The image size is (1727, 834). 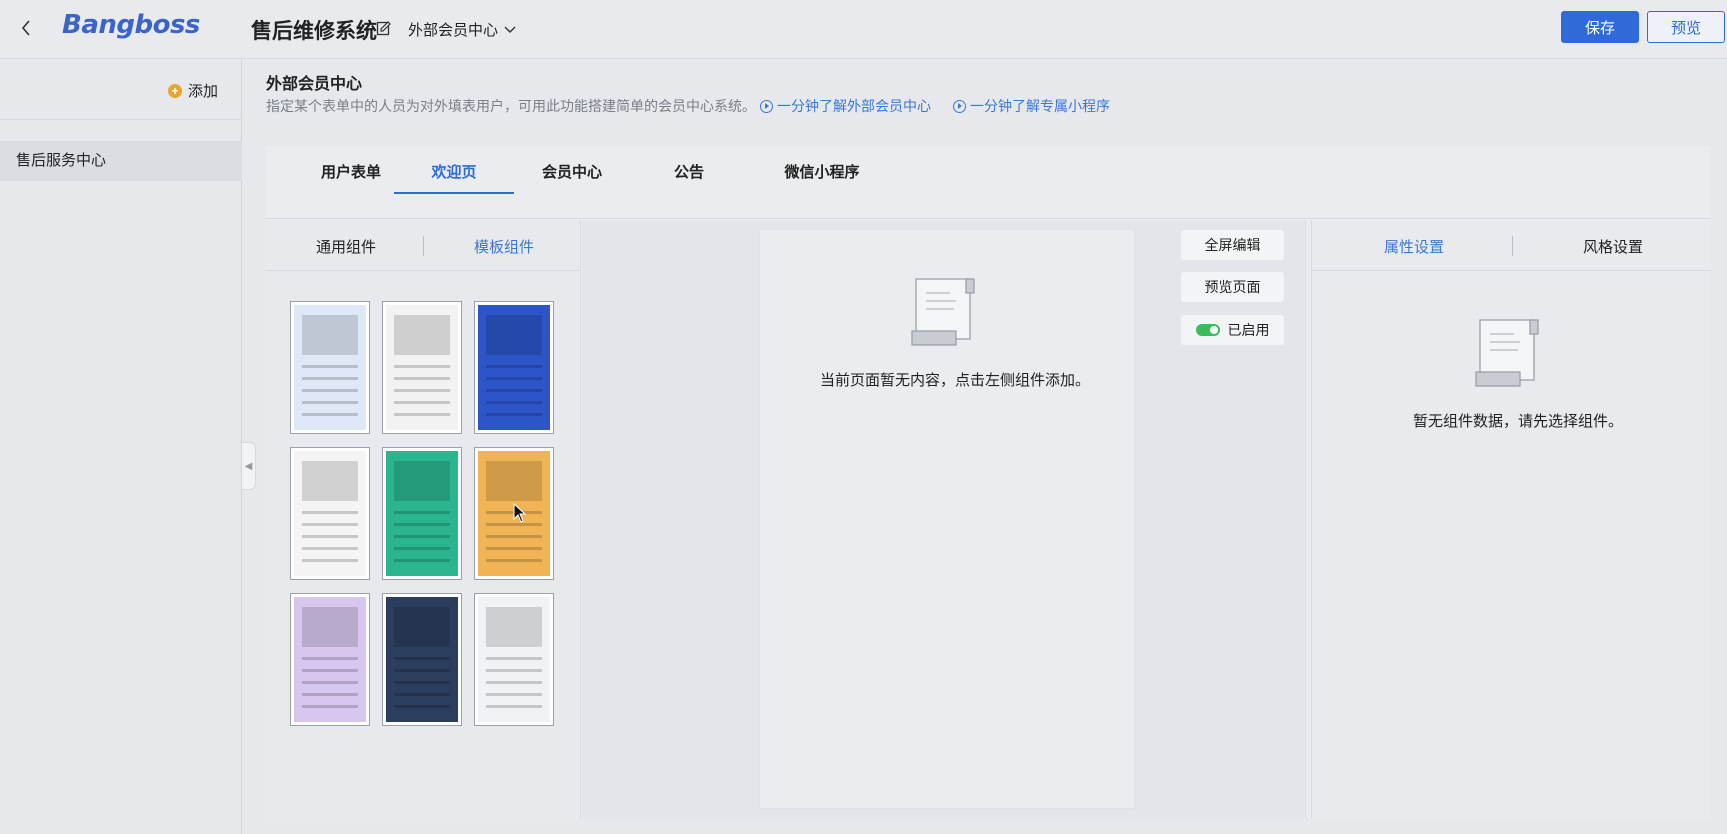 What do you see at coordinates (1232, 287) in the screenshot?
I see `preview-page-button: 预览页面` at bounding box center [1232, 287].